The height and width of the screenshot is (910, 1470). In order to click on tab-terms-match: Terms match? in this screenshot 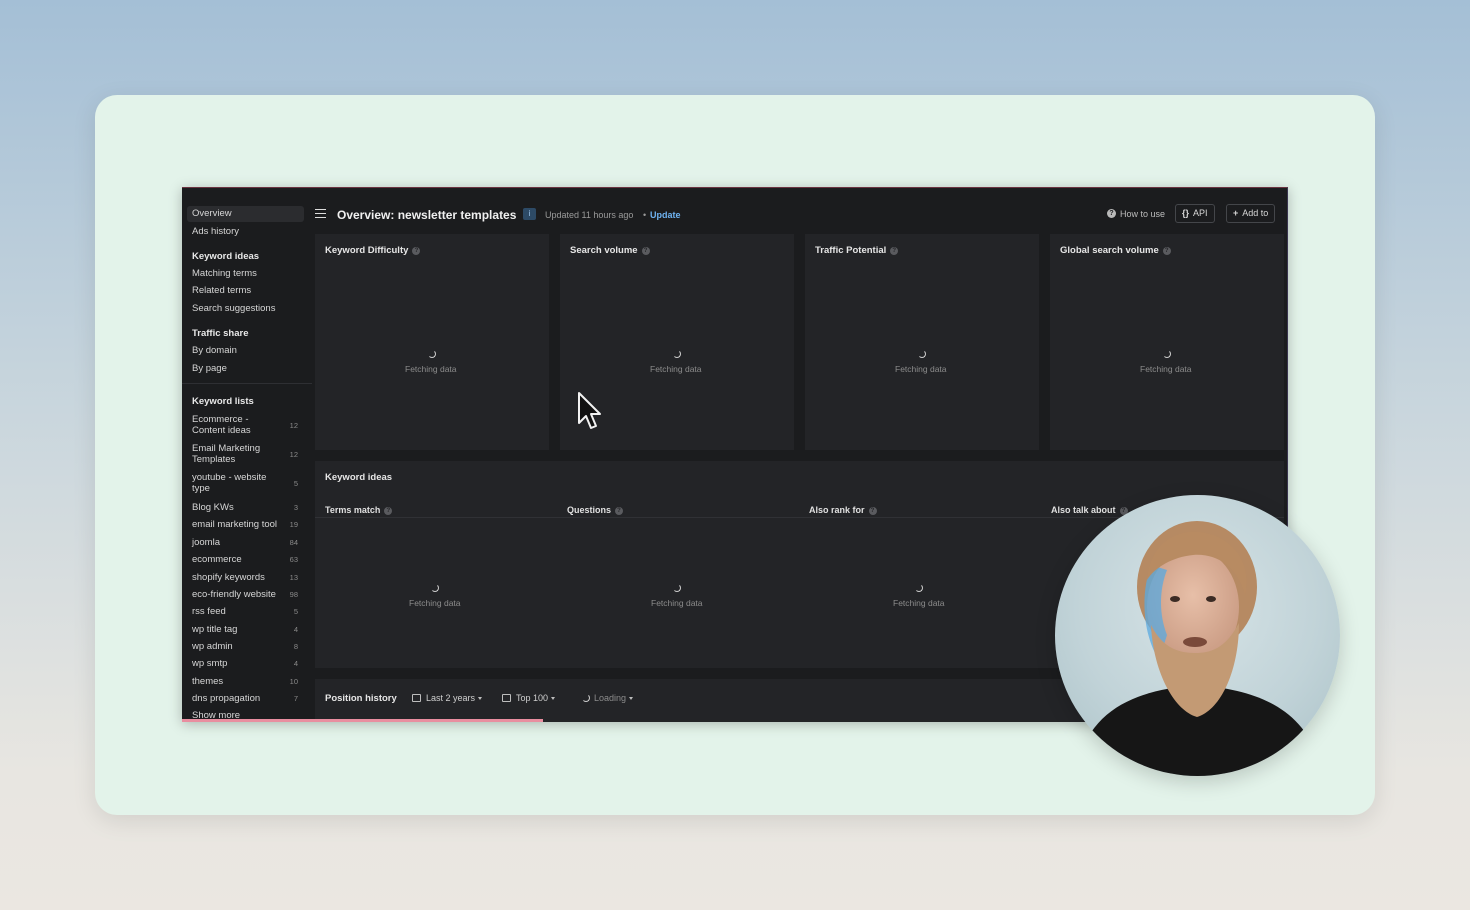, I will do `click(359, 510)`.